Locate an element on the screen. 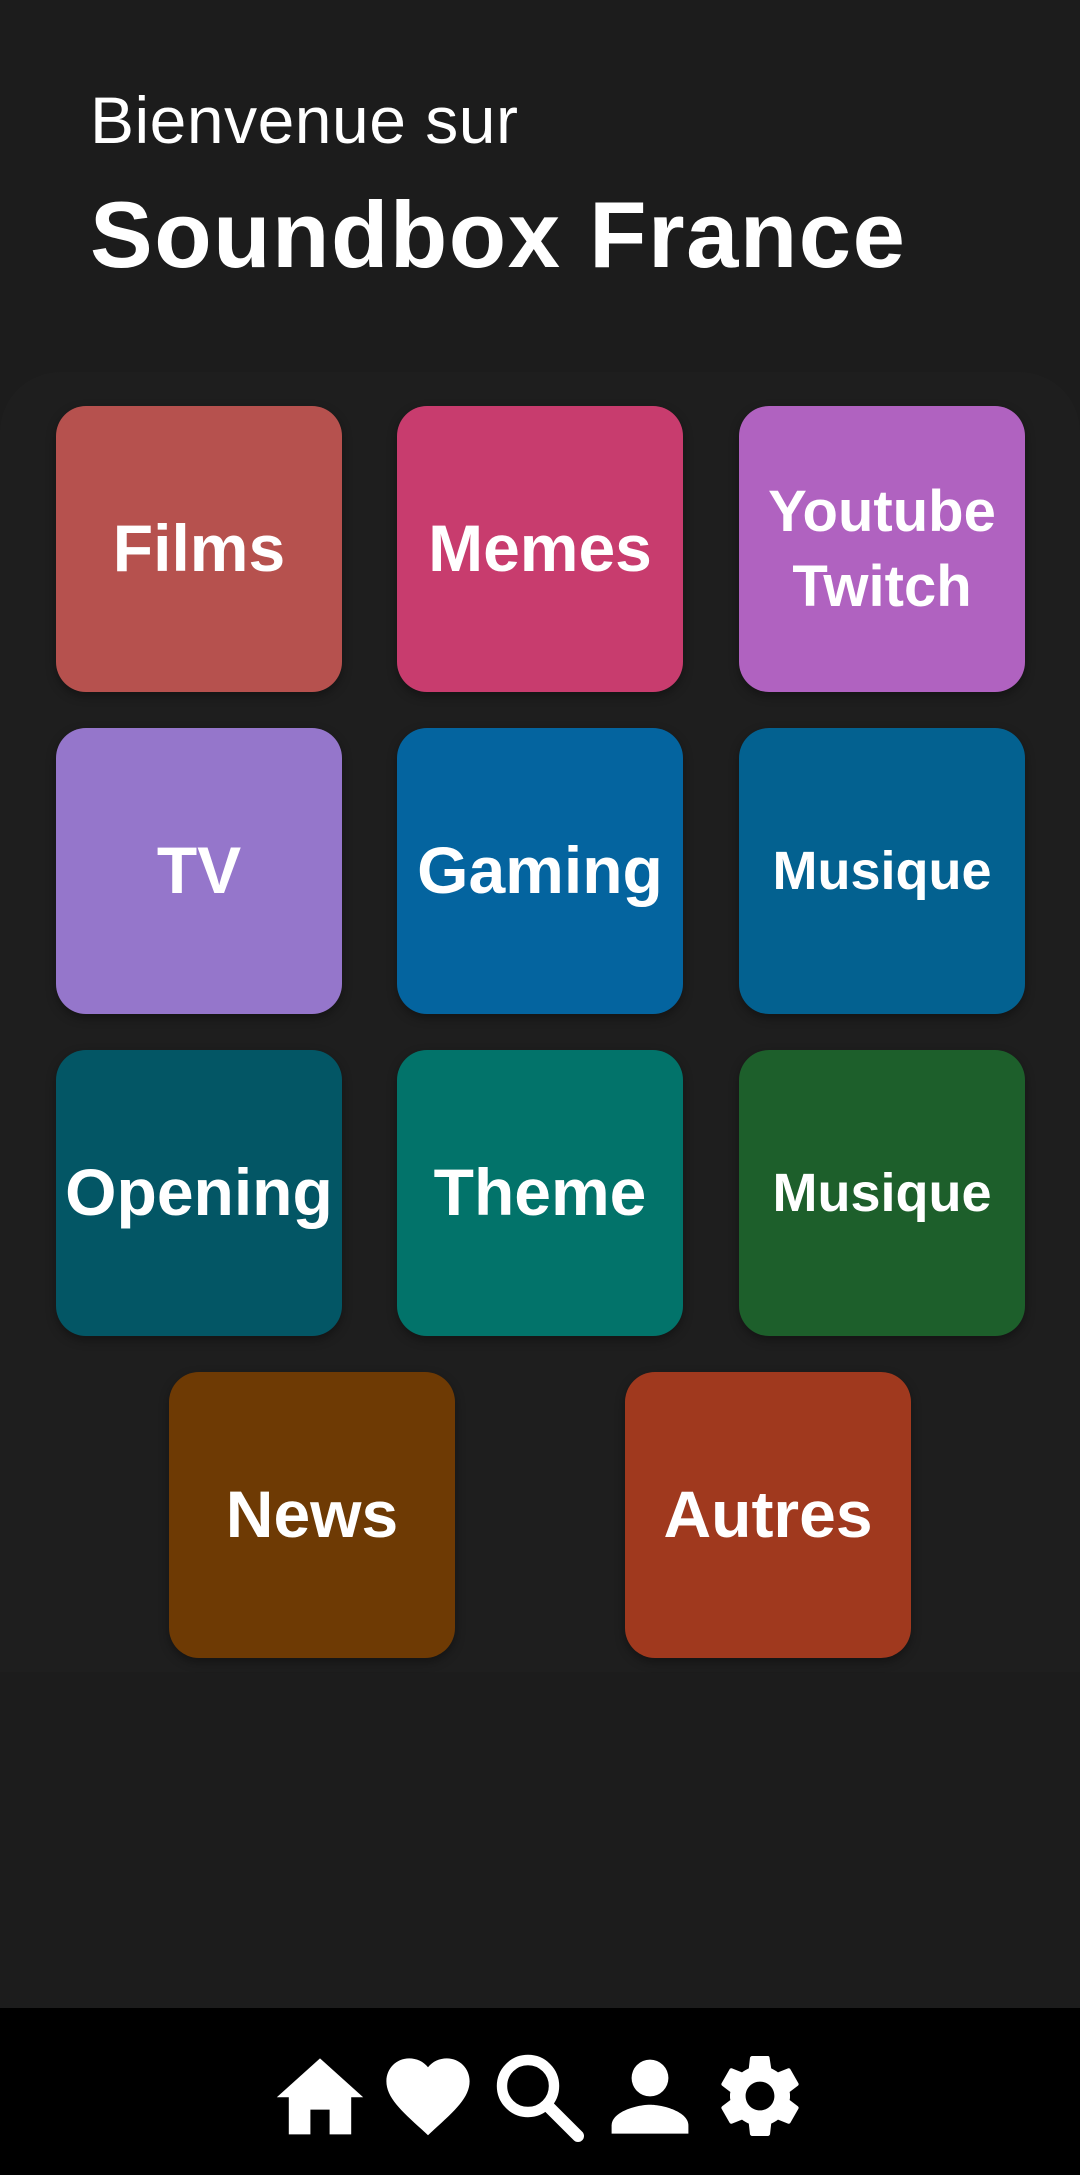 This screenshot has width=1080, height=2175. category-label: Gaming is located at coordinates (540, 870).